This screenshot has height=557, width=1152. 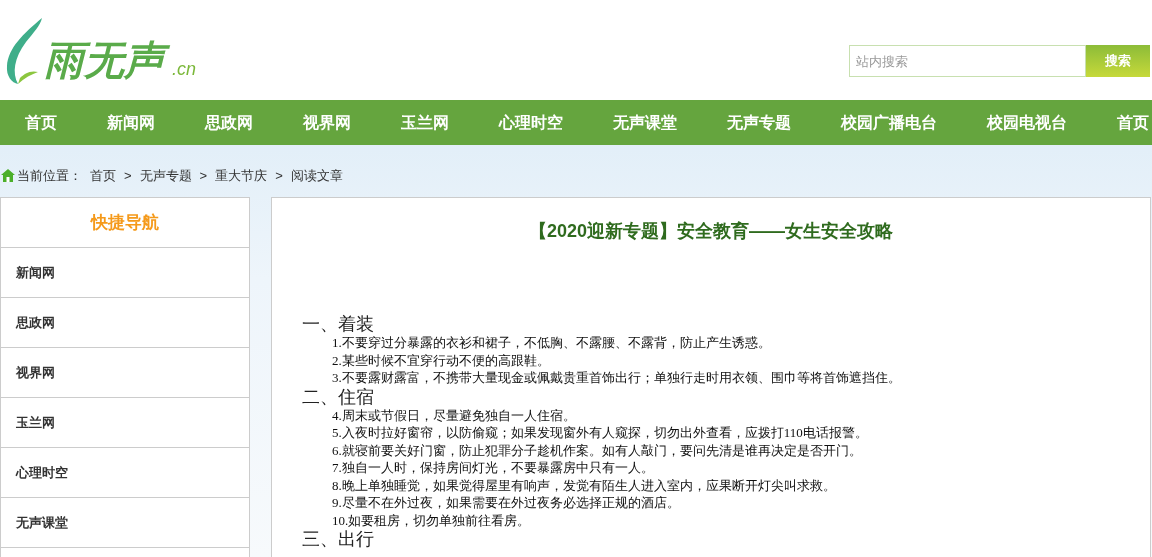 What do you see at coordinates (125, 523) in the screenshot?
I see `sidebar-link: 无声课堂` at bounding box center [125, 523].